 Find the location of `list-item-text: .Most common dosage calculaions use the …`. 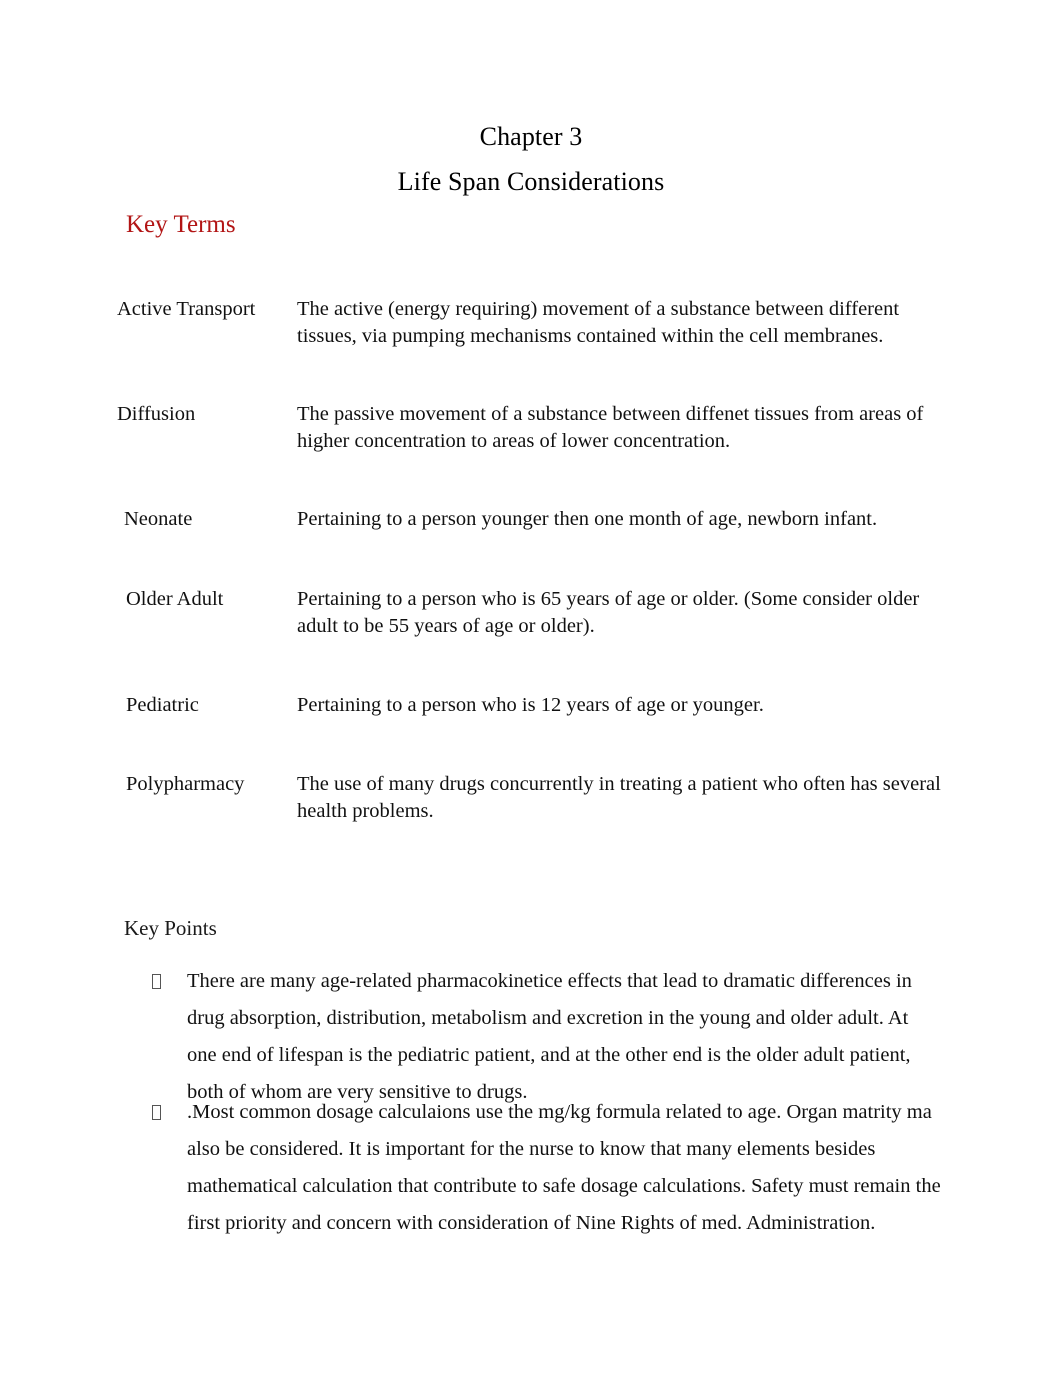

list-item-text: .Most common dosage calculaions use the … is located at coordinates (564, 1167).